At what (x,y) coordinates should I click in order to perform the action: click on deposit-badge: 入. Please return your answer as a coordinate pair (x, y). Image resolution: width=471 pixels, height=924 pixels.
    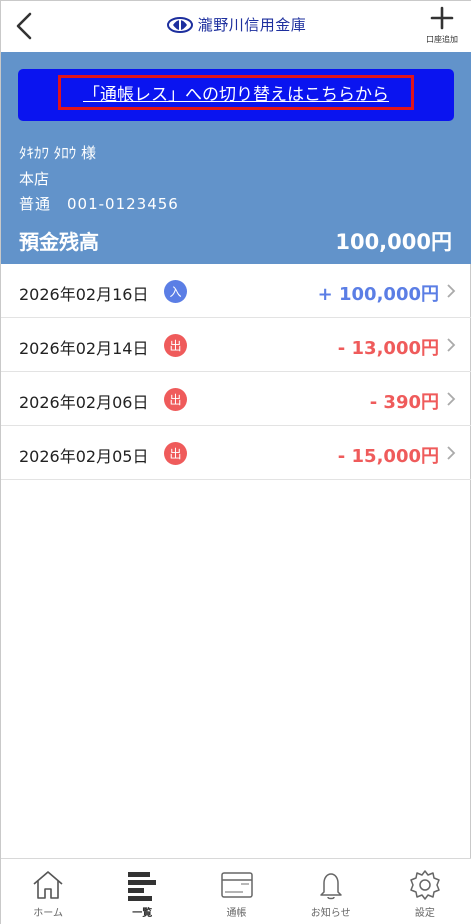
    Looking at the image, I should click on (175, 291).